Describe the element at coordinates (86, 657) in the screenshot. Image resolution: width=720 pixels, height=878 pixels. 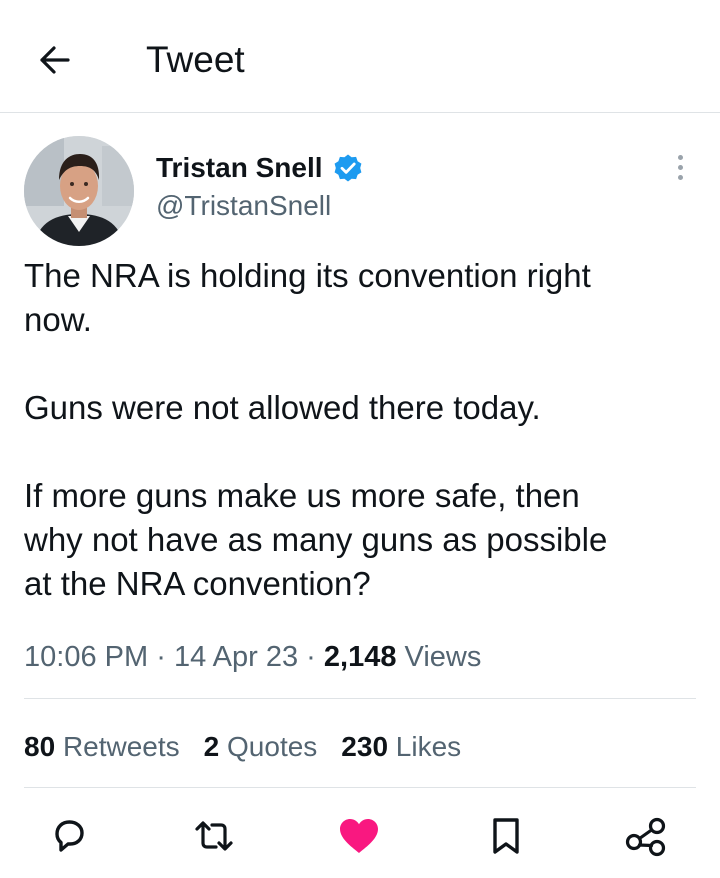
I see `tweet-time: 10:06 PM` at that location.